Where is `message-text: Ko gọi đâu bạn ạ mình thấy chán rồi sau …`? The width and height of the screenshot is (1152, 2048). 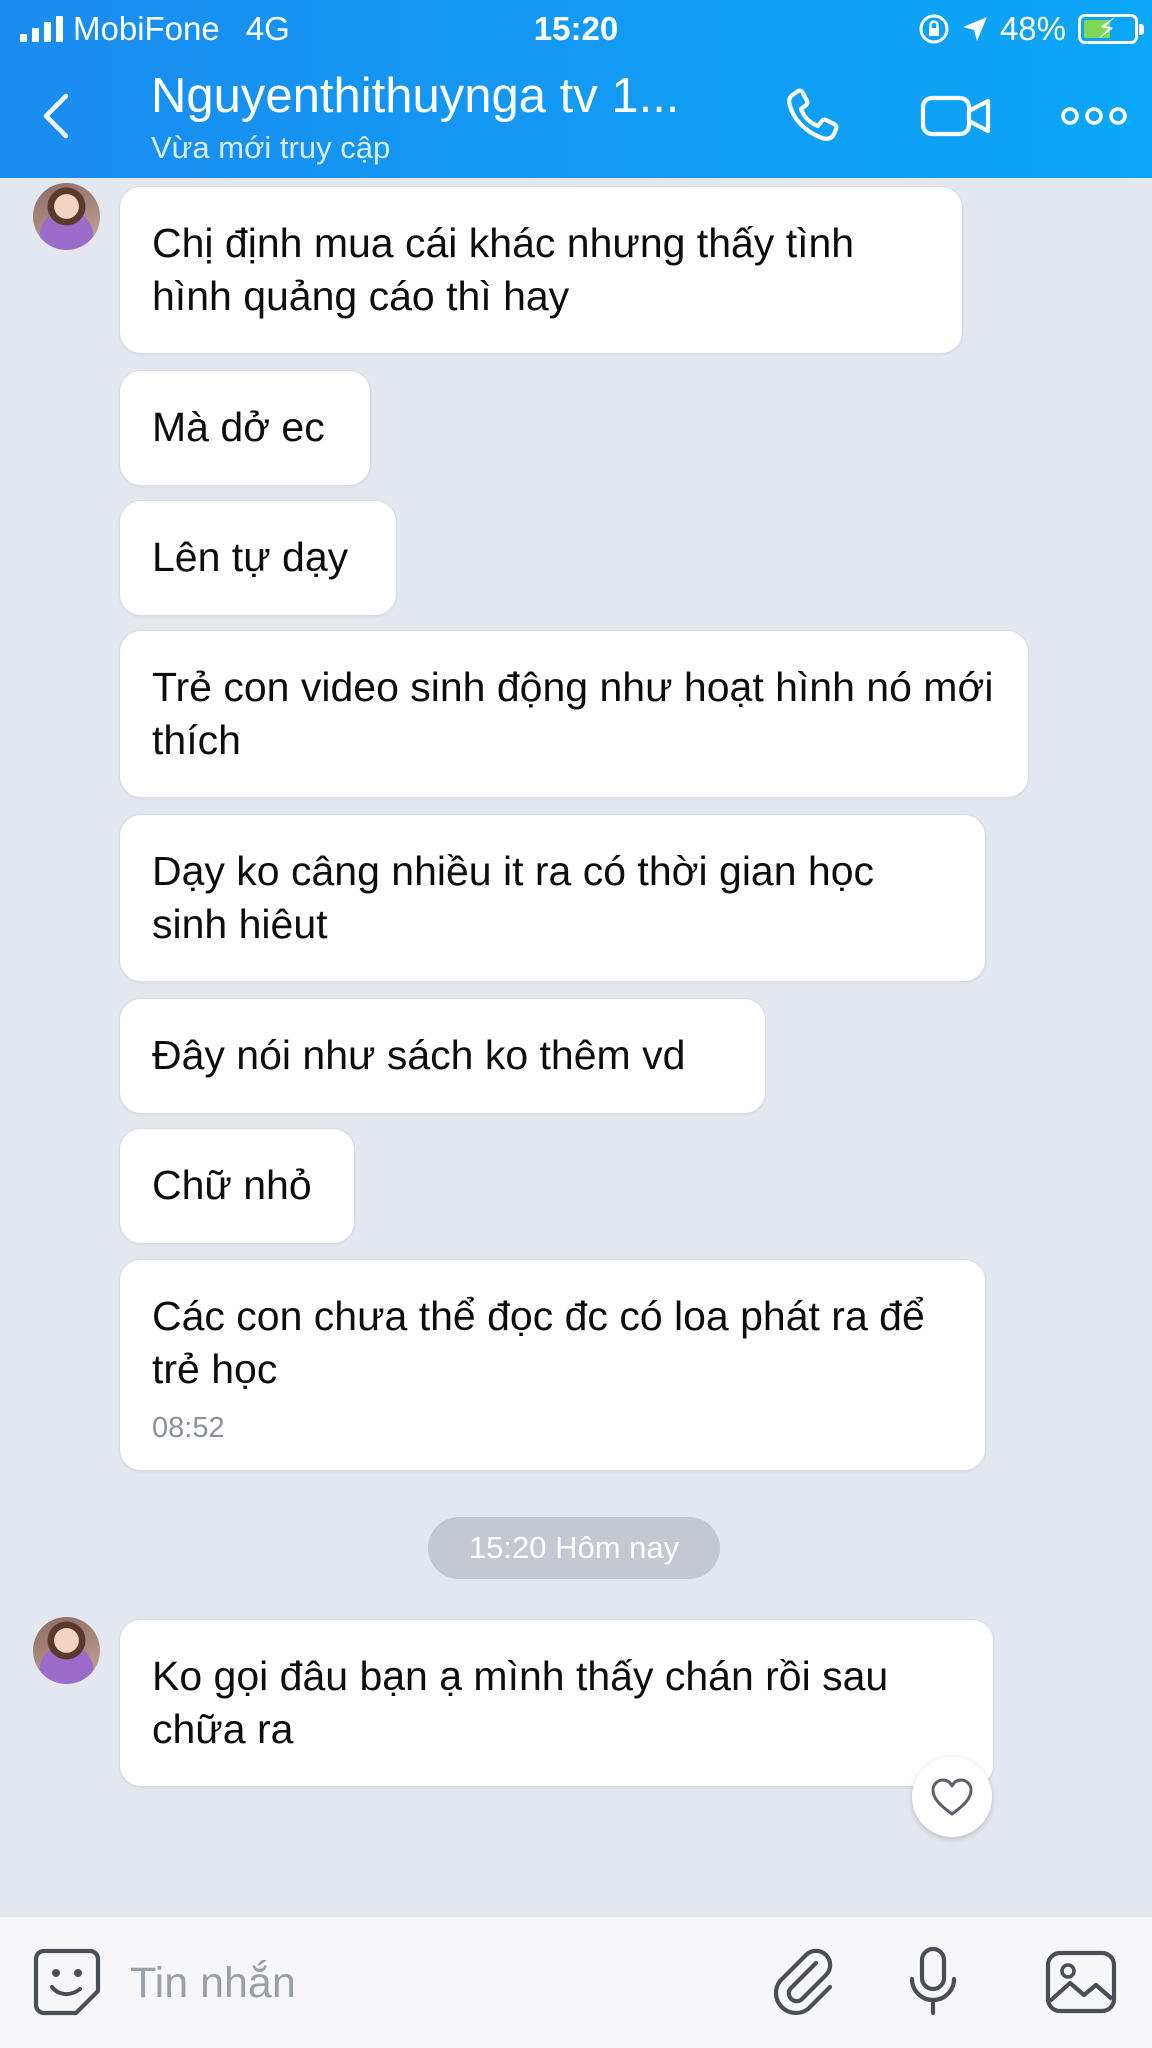
message-text: Ko gọi đâu bạn ạ mình thấy chán rồi sau … is located at coordinates (520, 1702).